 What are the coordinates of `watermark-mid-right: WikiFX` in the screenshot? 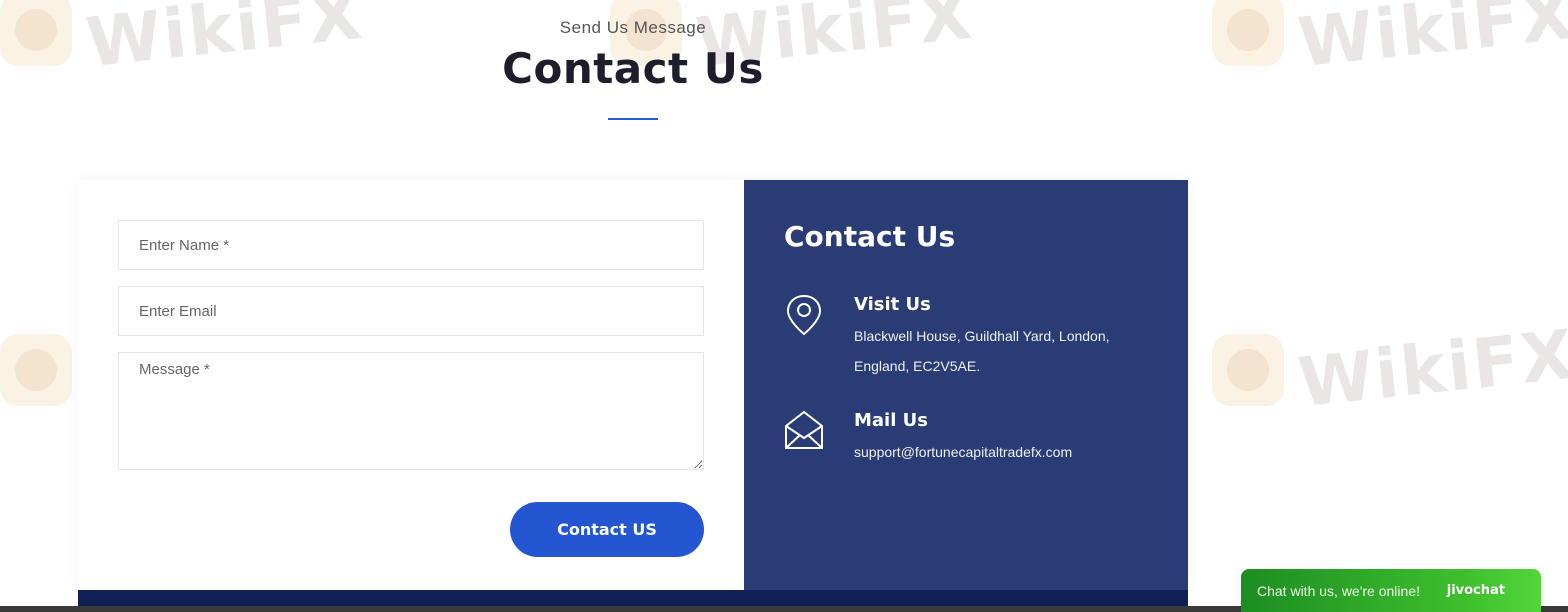 It's located at (1390, 369).